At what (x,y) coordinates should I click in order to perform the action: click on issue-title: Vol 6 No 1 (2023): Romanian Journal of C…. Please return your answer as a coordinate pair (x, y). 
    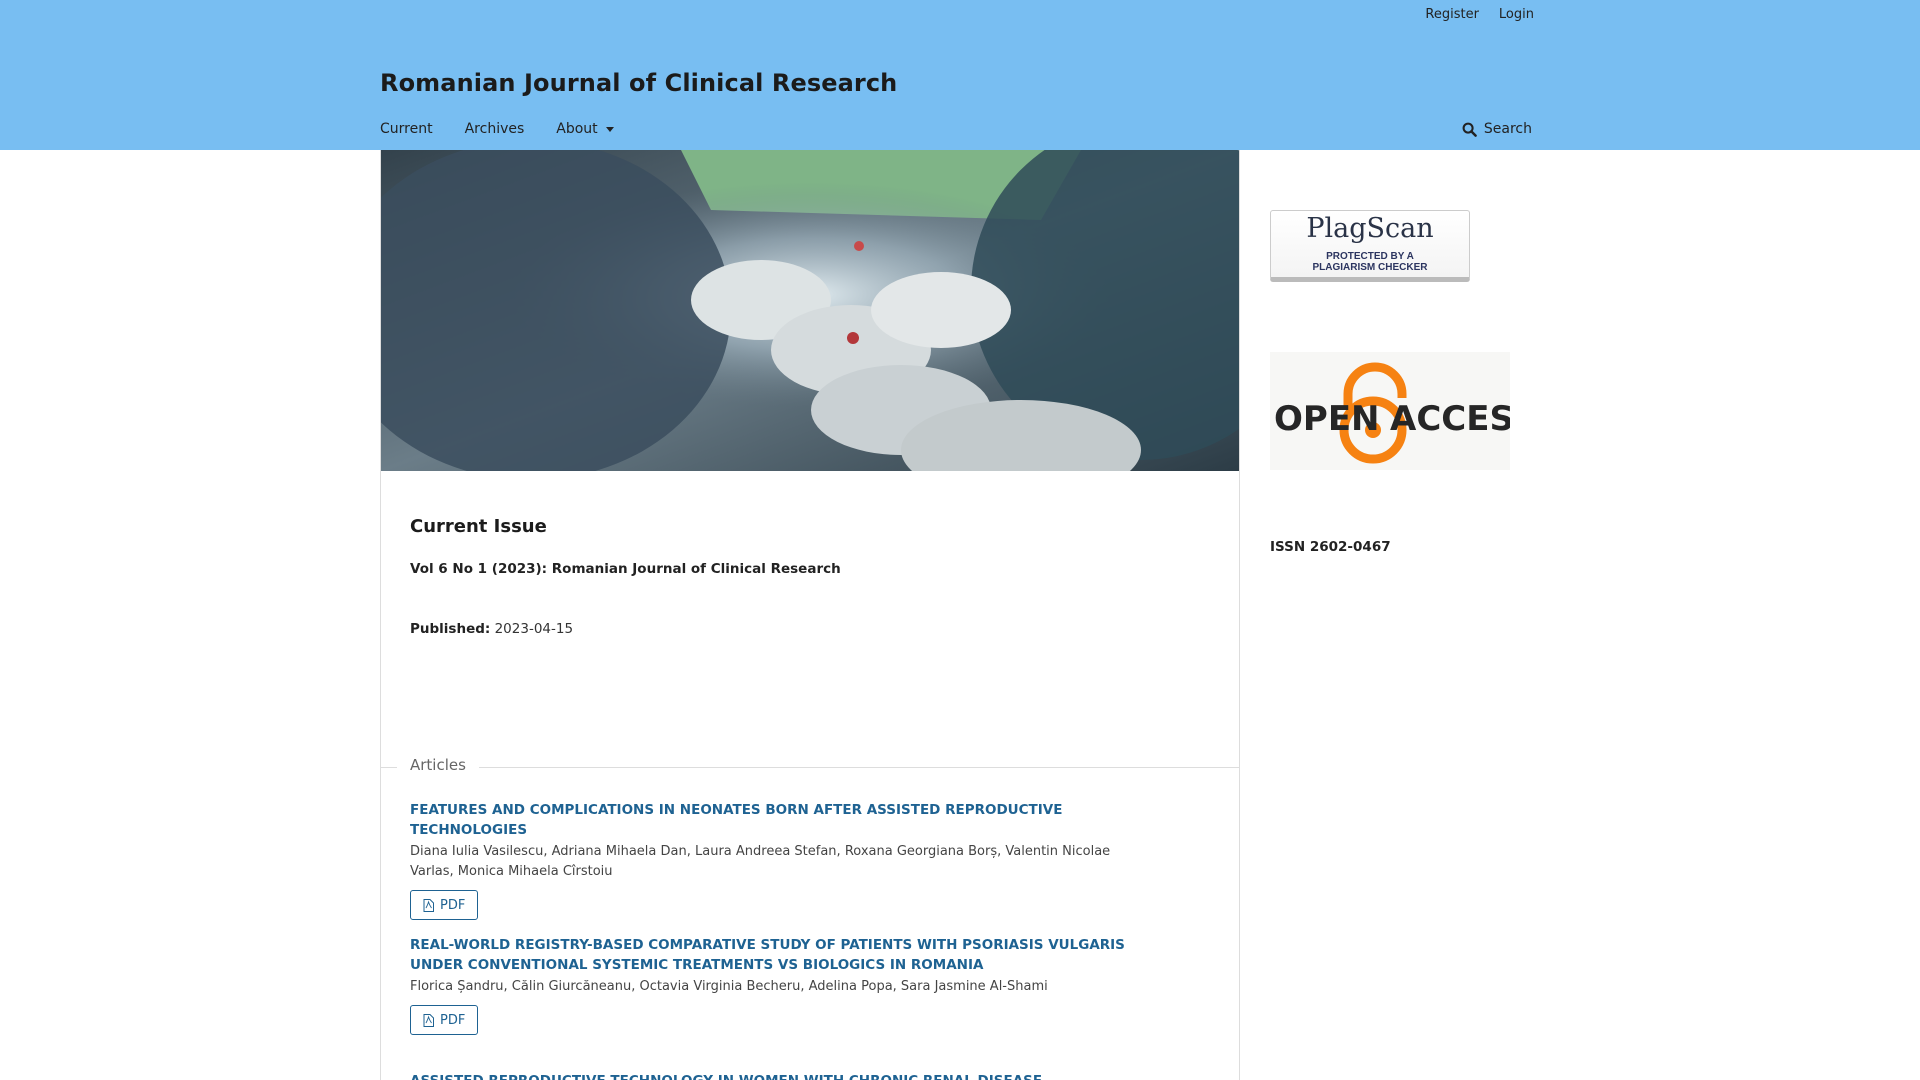
    Looking at the image, I should click on (625, 569).